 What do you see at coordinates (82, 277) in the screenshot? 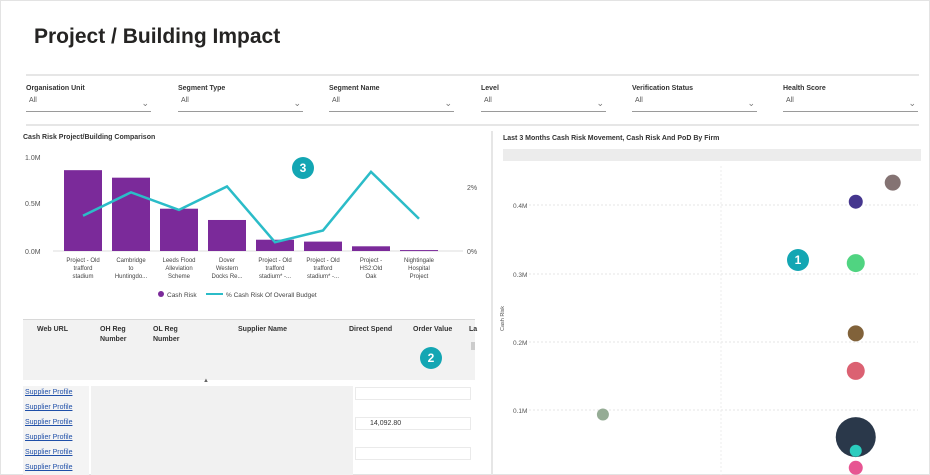
I see `x-tick-label: stadium` at bounding box center [82, 277].